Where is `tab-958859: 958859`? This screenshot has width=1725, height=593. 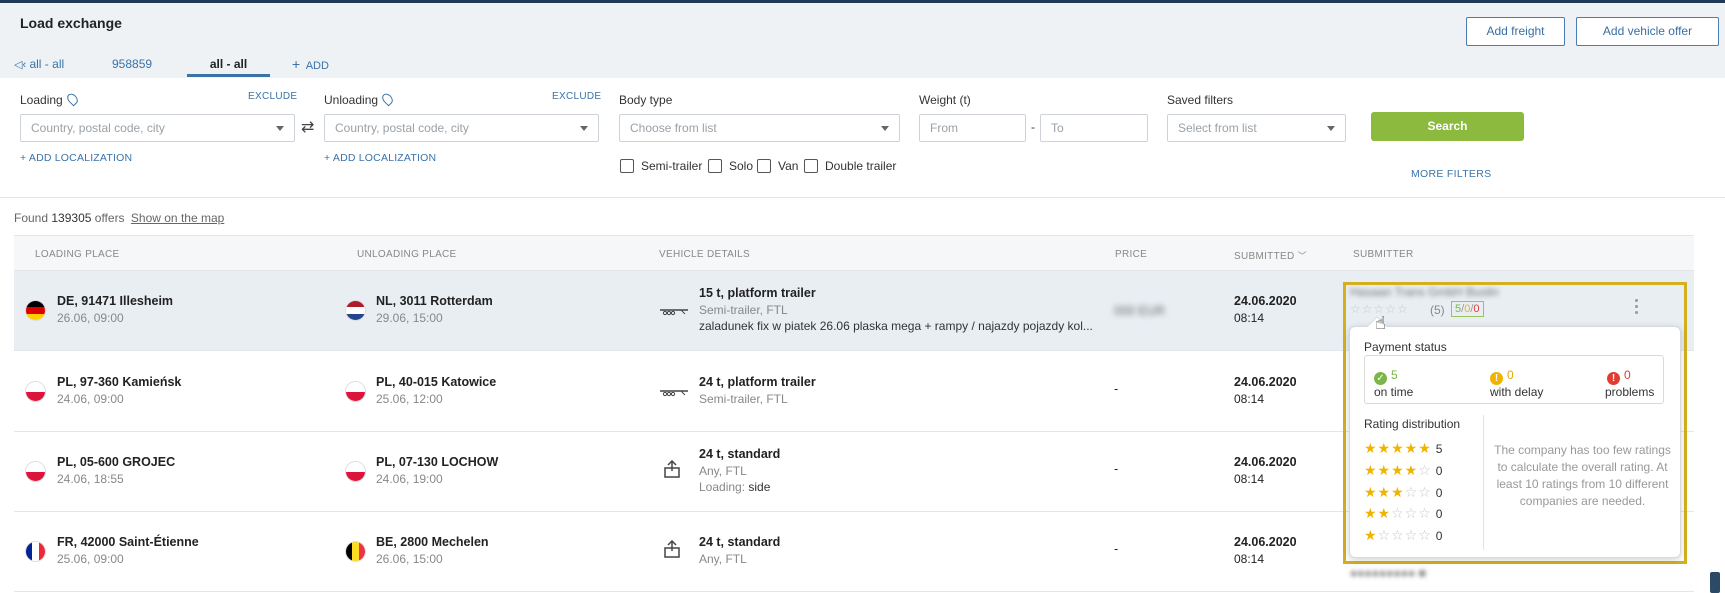 tab-958859: 958859 is located at coordinates (132, 64).